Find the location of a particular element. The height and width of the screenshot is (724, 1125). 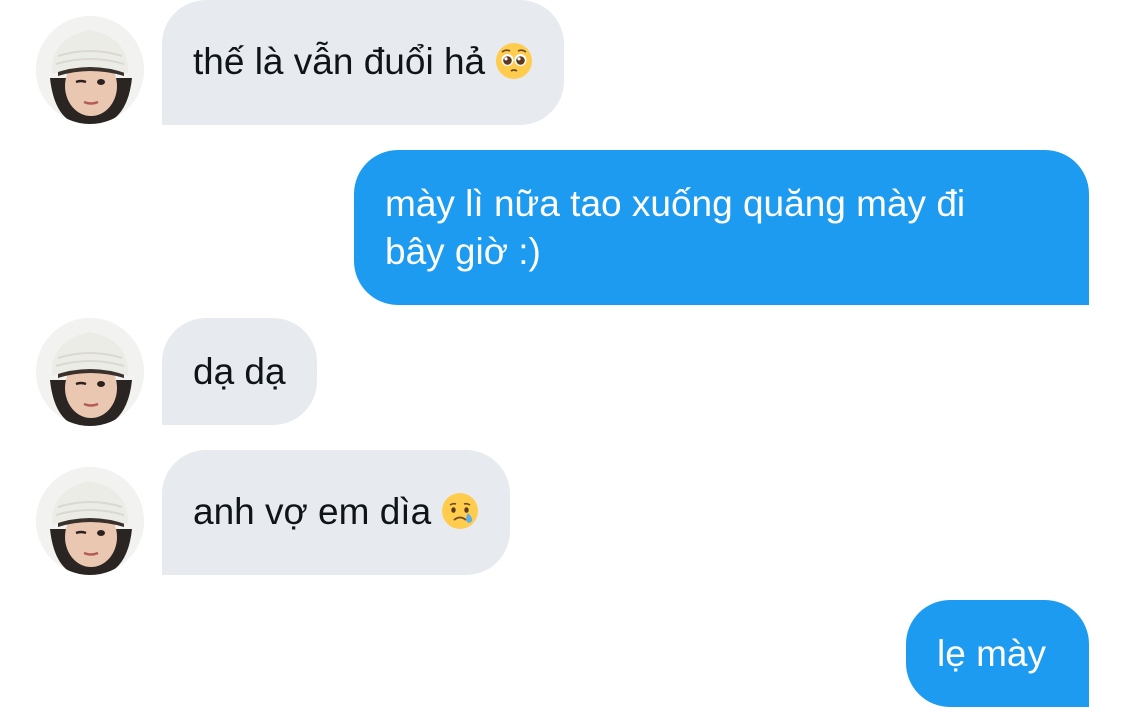

message-text: dạ dạ is located at coordinates (239, 371).